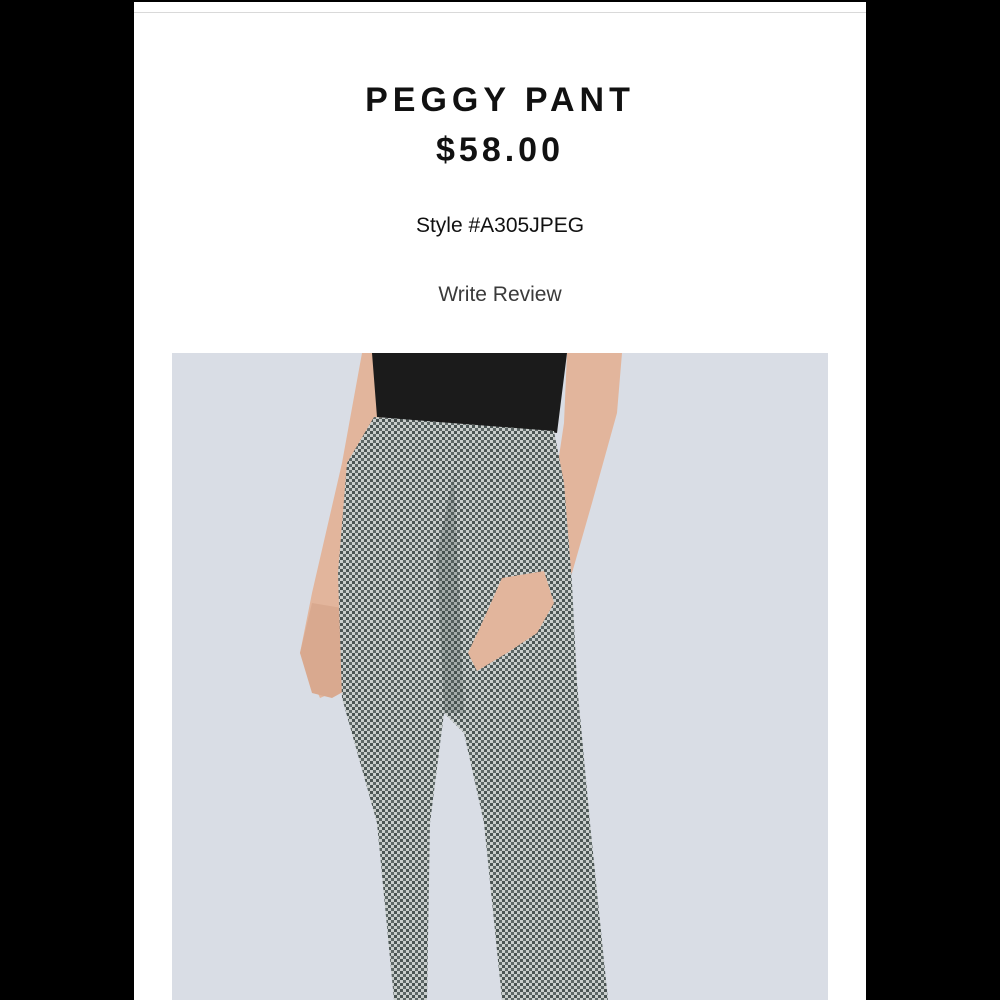  Describe the element at coordinates (500, 150) in the screenshot. I see `product-price: $58.00` at that location.